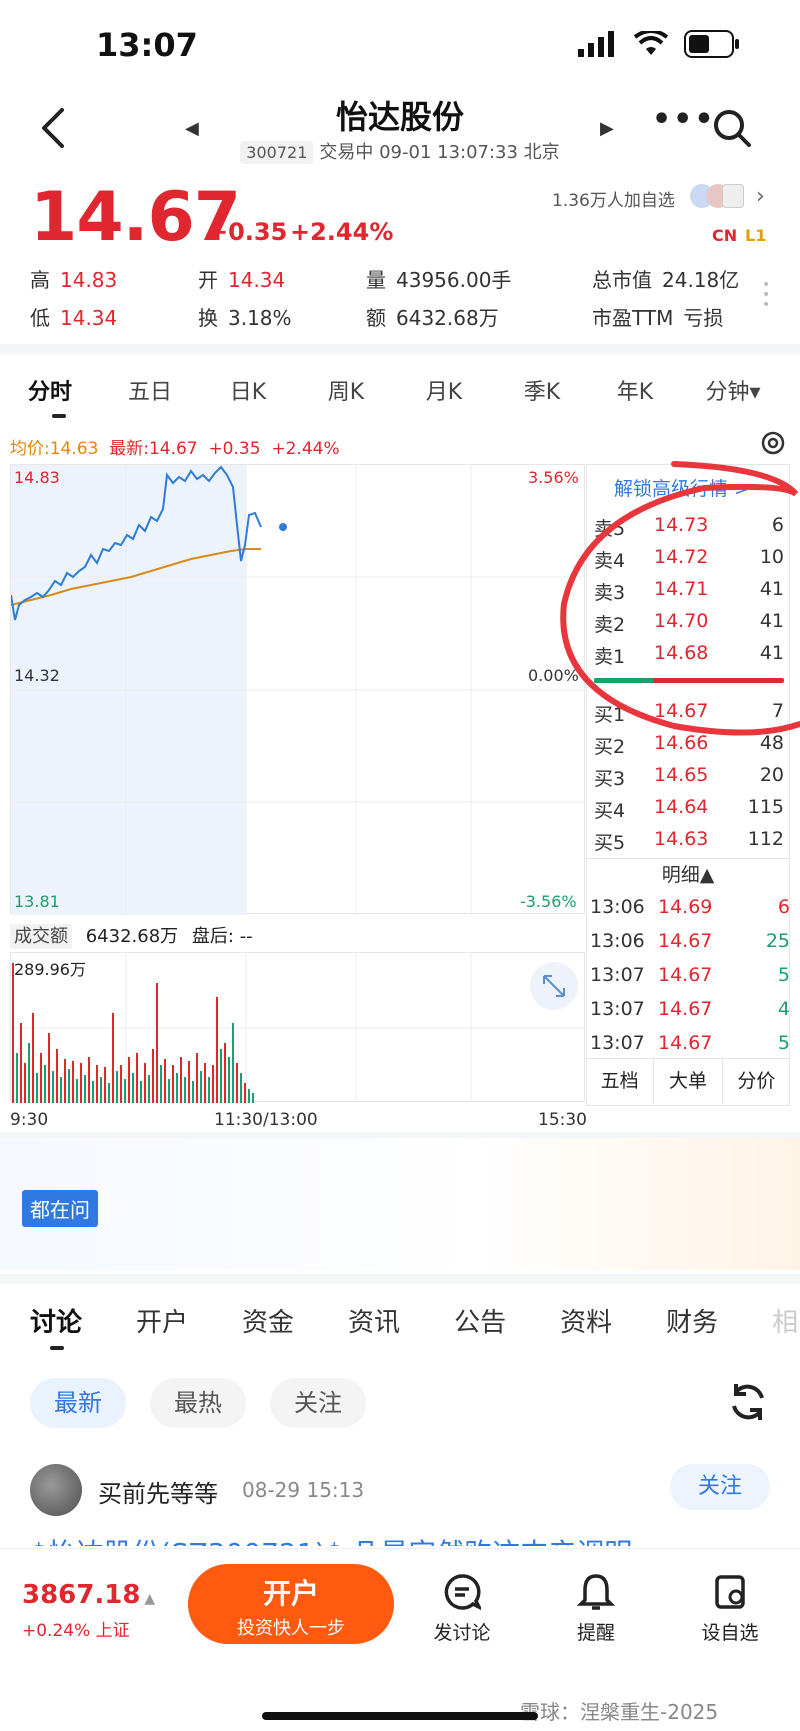 Image resolution: width=800 pixels, height=1731 pixels. What do you see at coordinates (756, 1081) in the screenshot?
I see `tab-price-distribution: 分价` at bounding box center [756, 1081].